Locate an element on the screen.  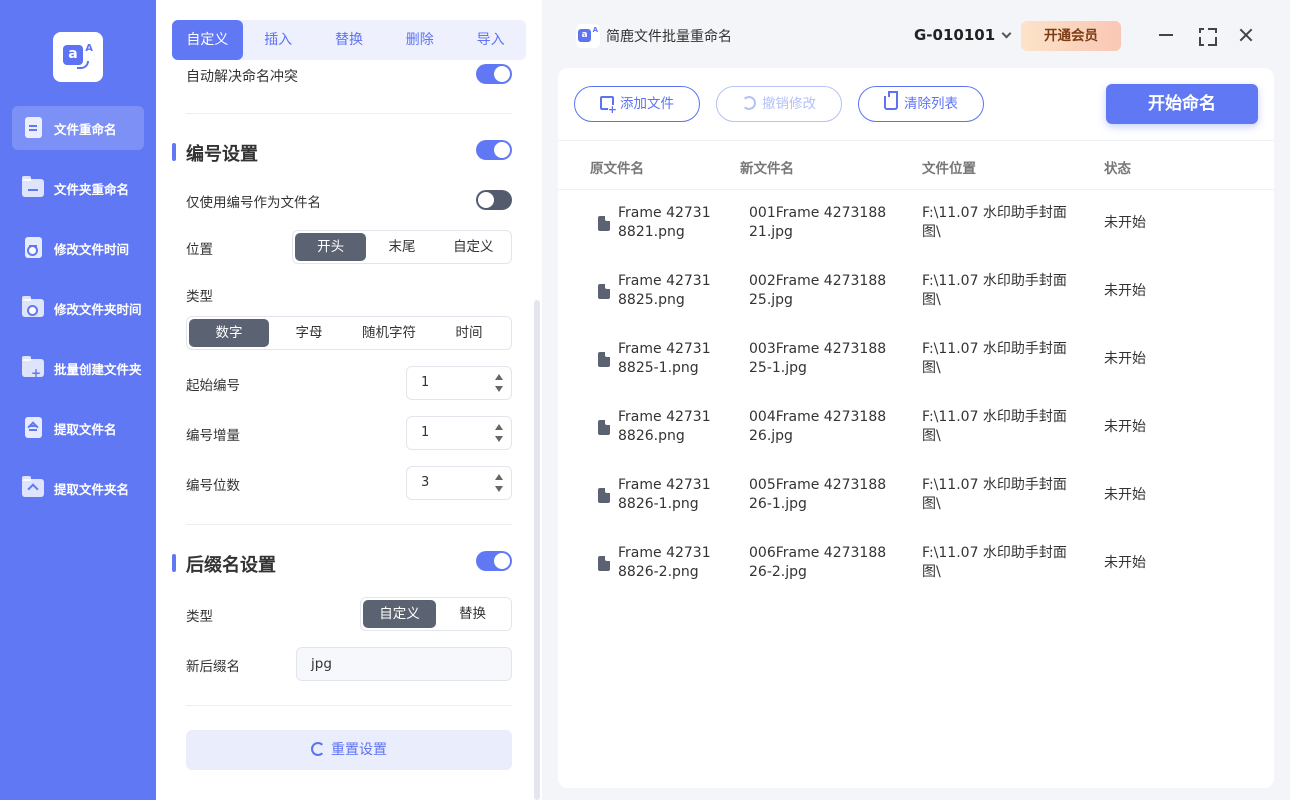
col-original-name: 原文件名 is located at coordinates (617, 169).